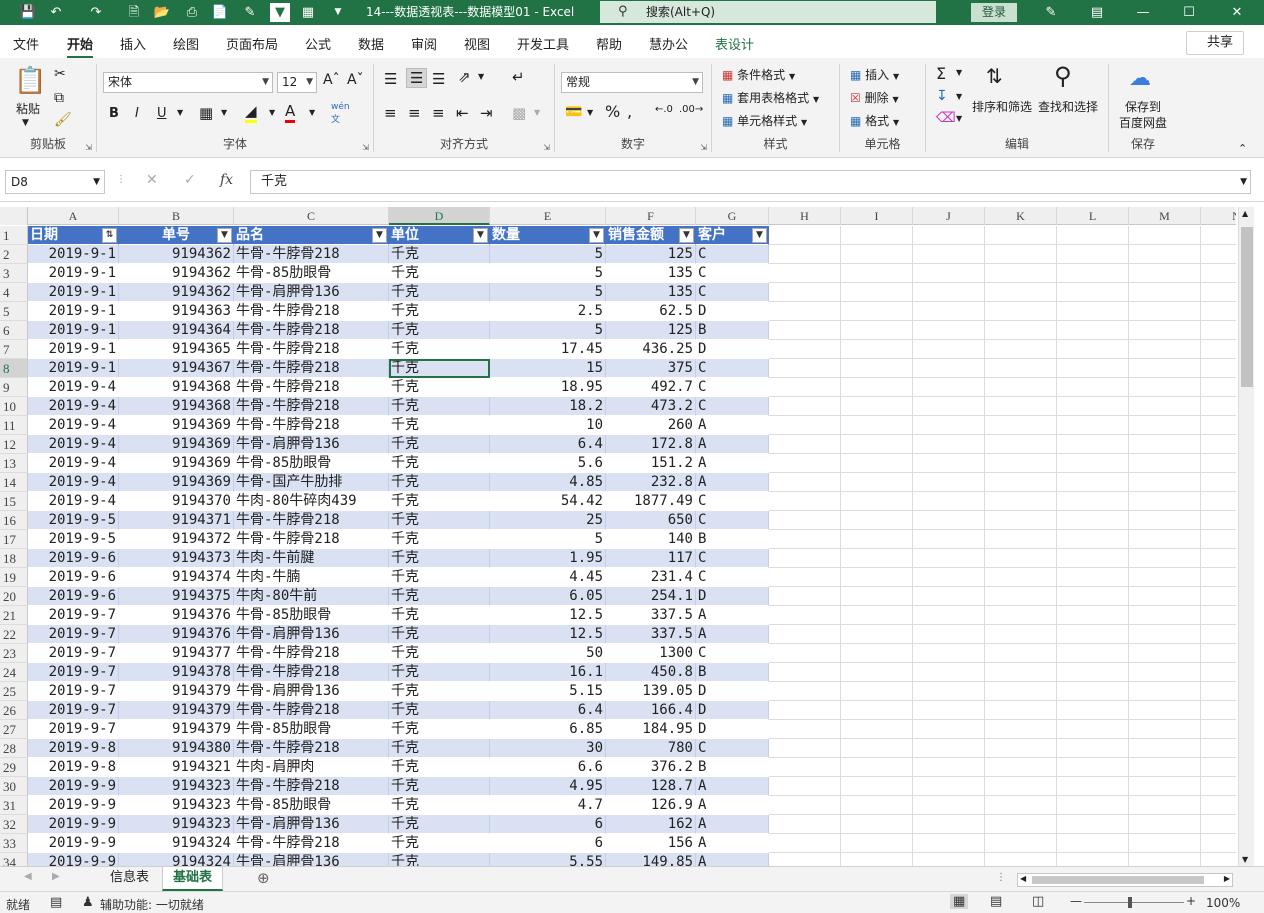 The image size is (1264, 913). Describe the element at coordinates (73, 824) in the screenshot. I see `table-cell: 2019-9-9` at that location.